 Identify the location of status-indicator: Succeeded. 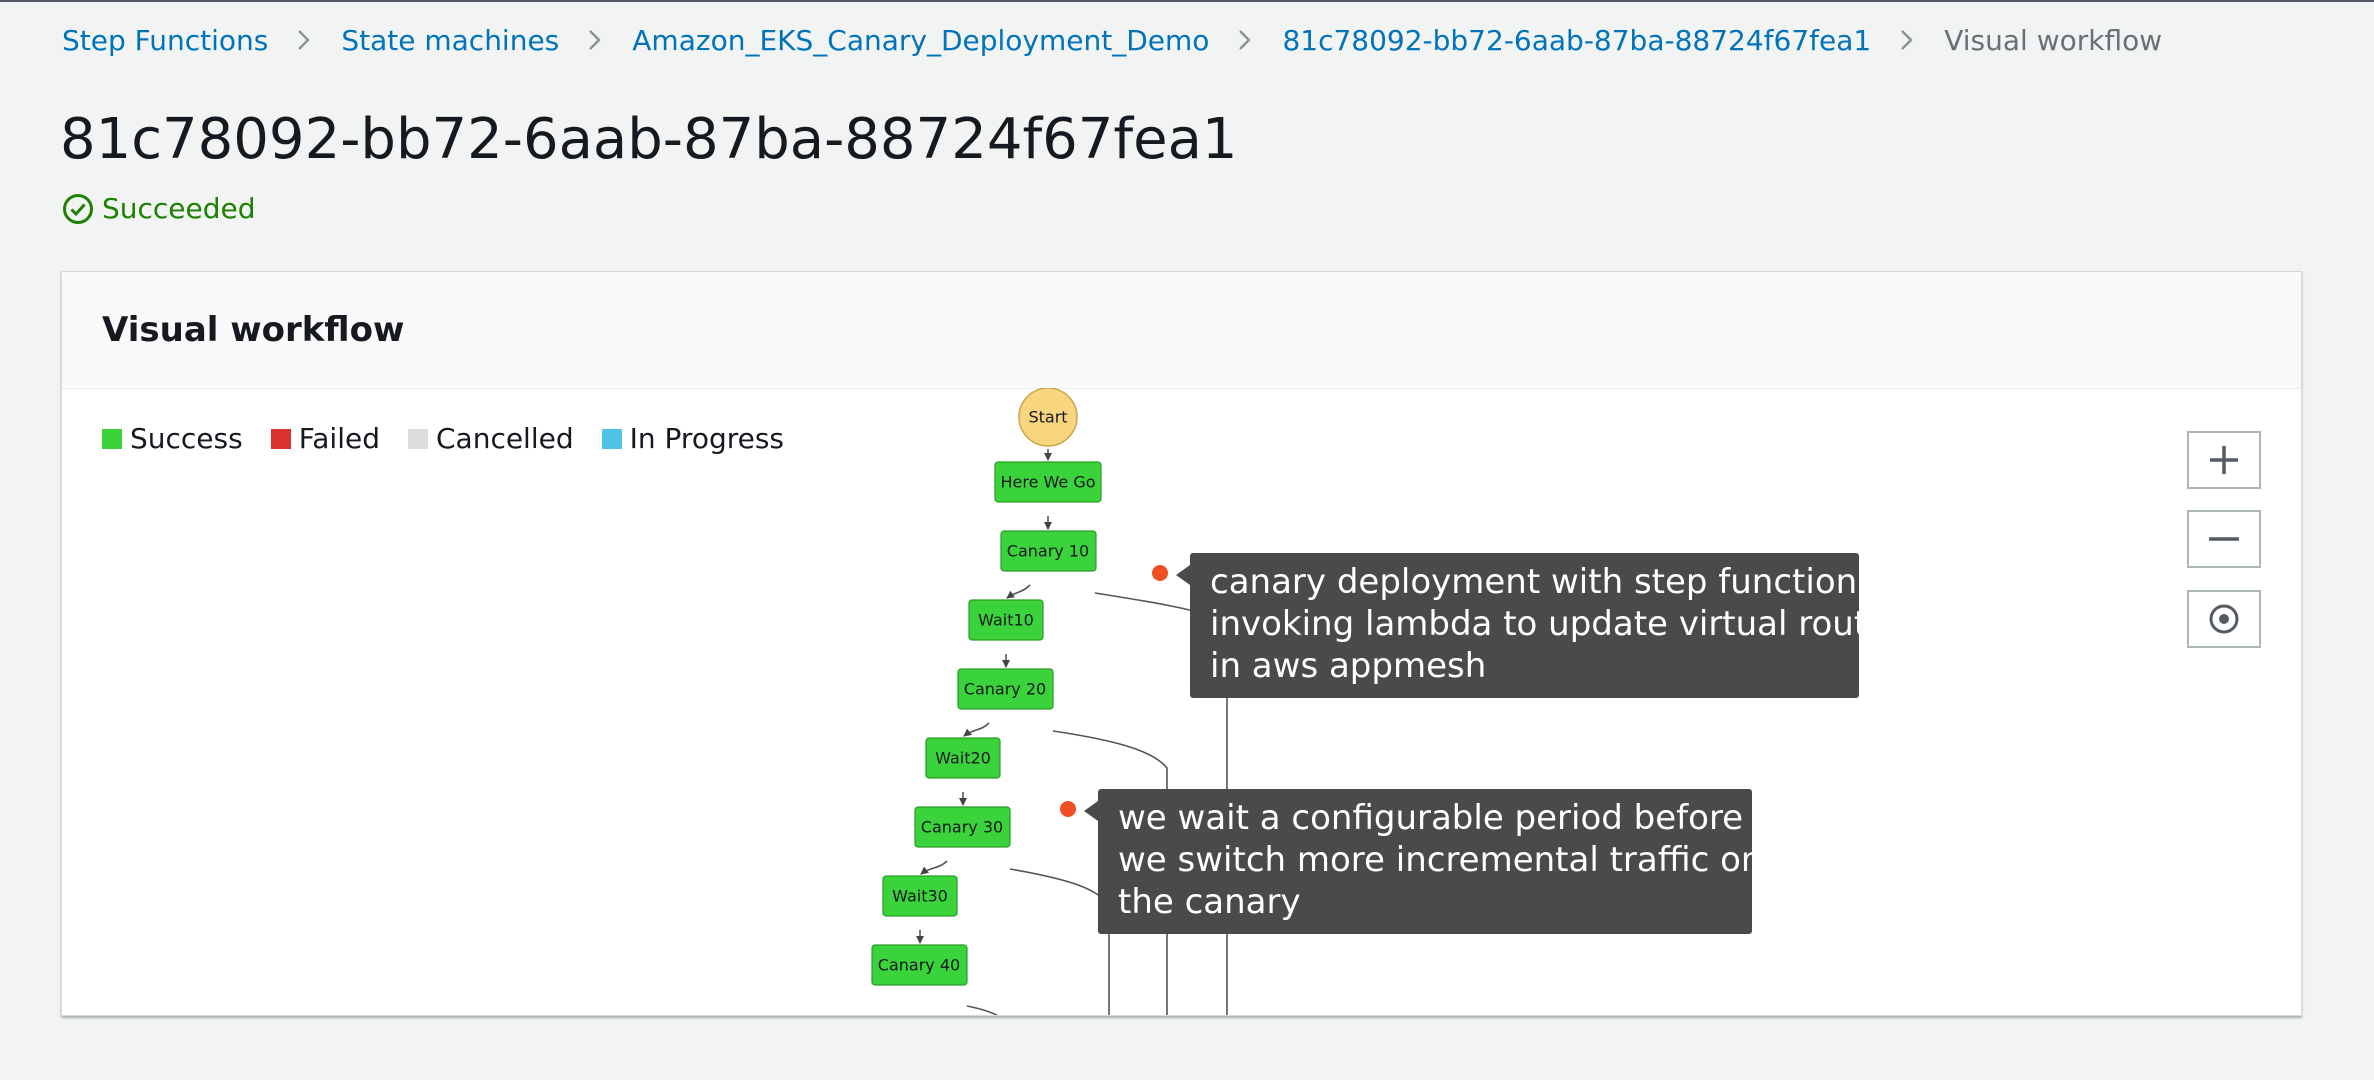
(159, 208).